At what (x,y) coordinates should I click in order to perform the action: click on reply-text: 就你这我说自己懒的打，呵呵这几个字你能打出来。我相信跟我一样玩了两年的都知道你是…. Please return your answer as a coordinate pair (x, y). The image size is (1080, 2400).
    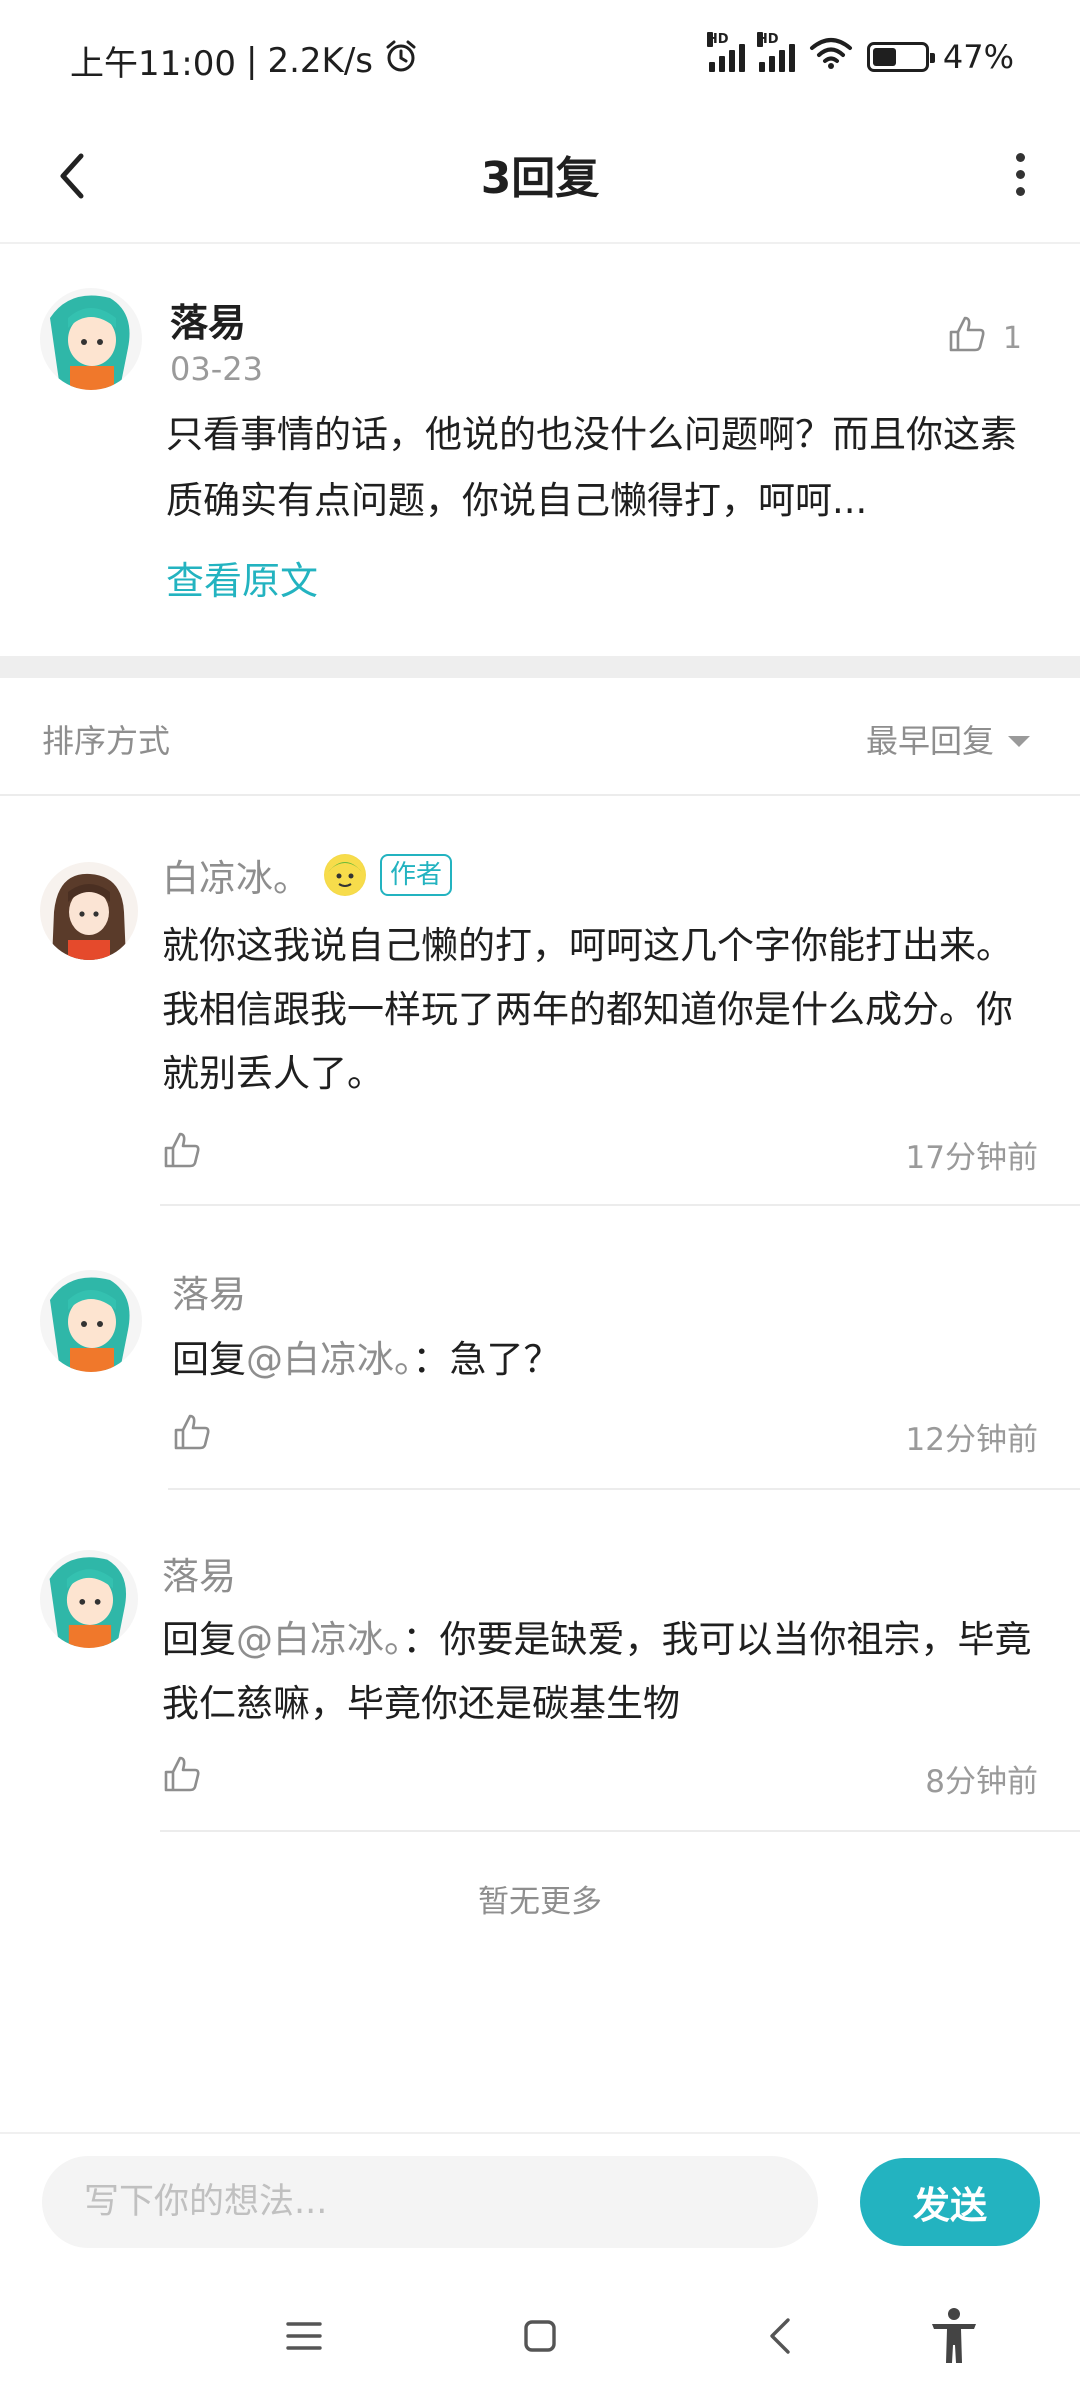
    Looking at the image, I should click on (587, 1009).